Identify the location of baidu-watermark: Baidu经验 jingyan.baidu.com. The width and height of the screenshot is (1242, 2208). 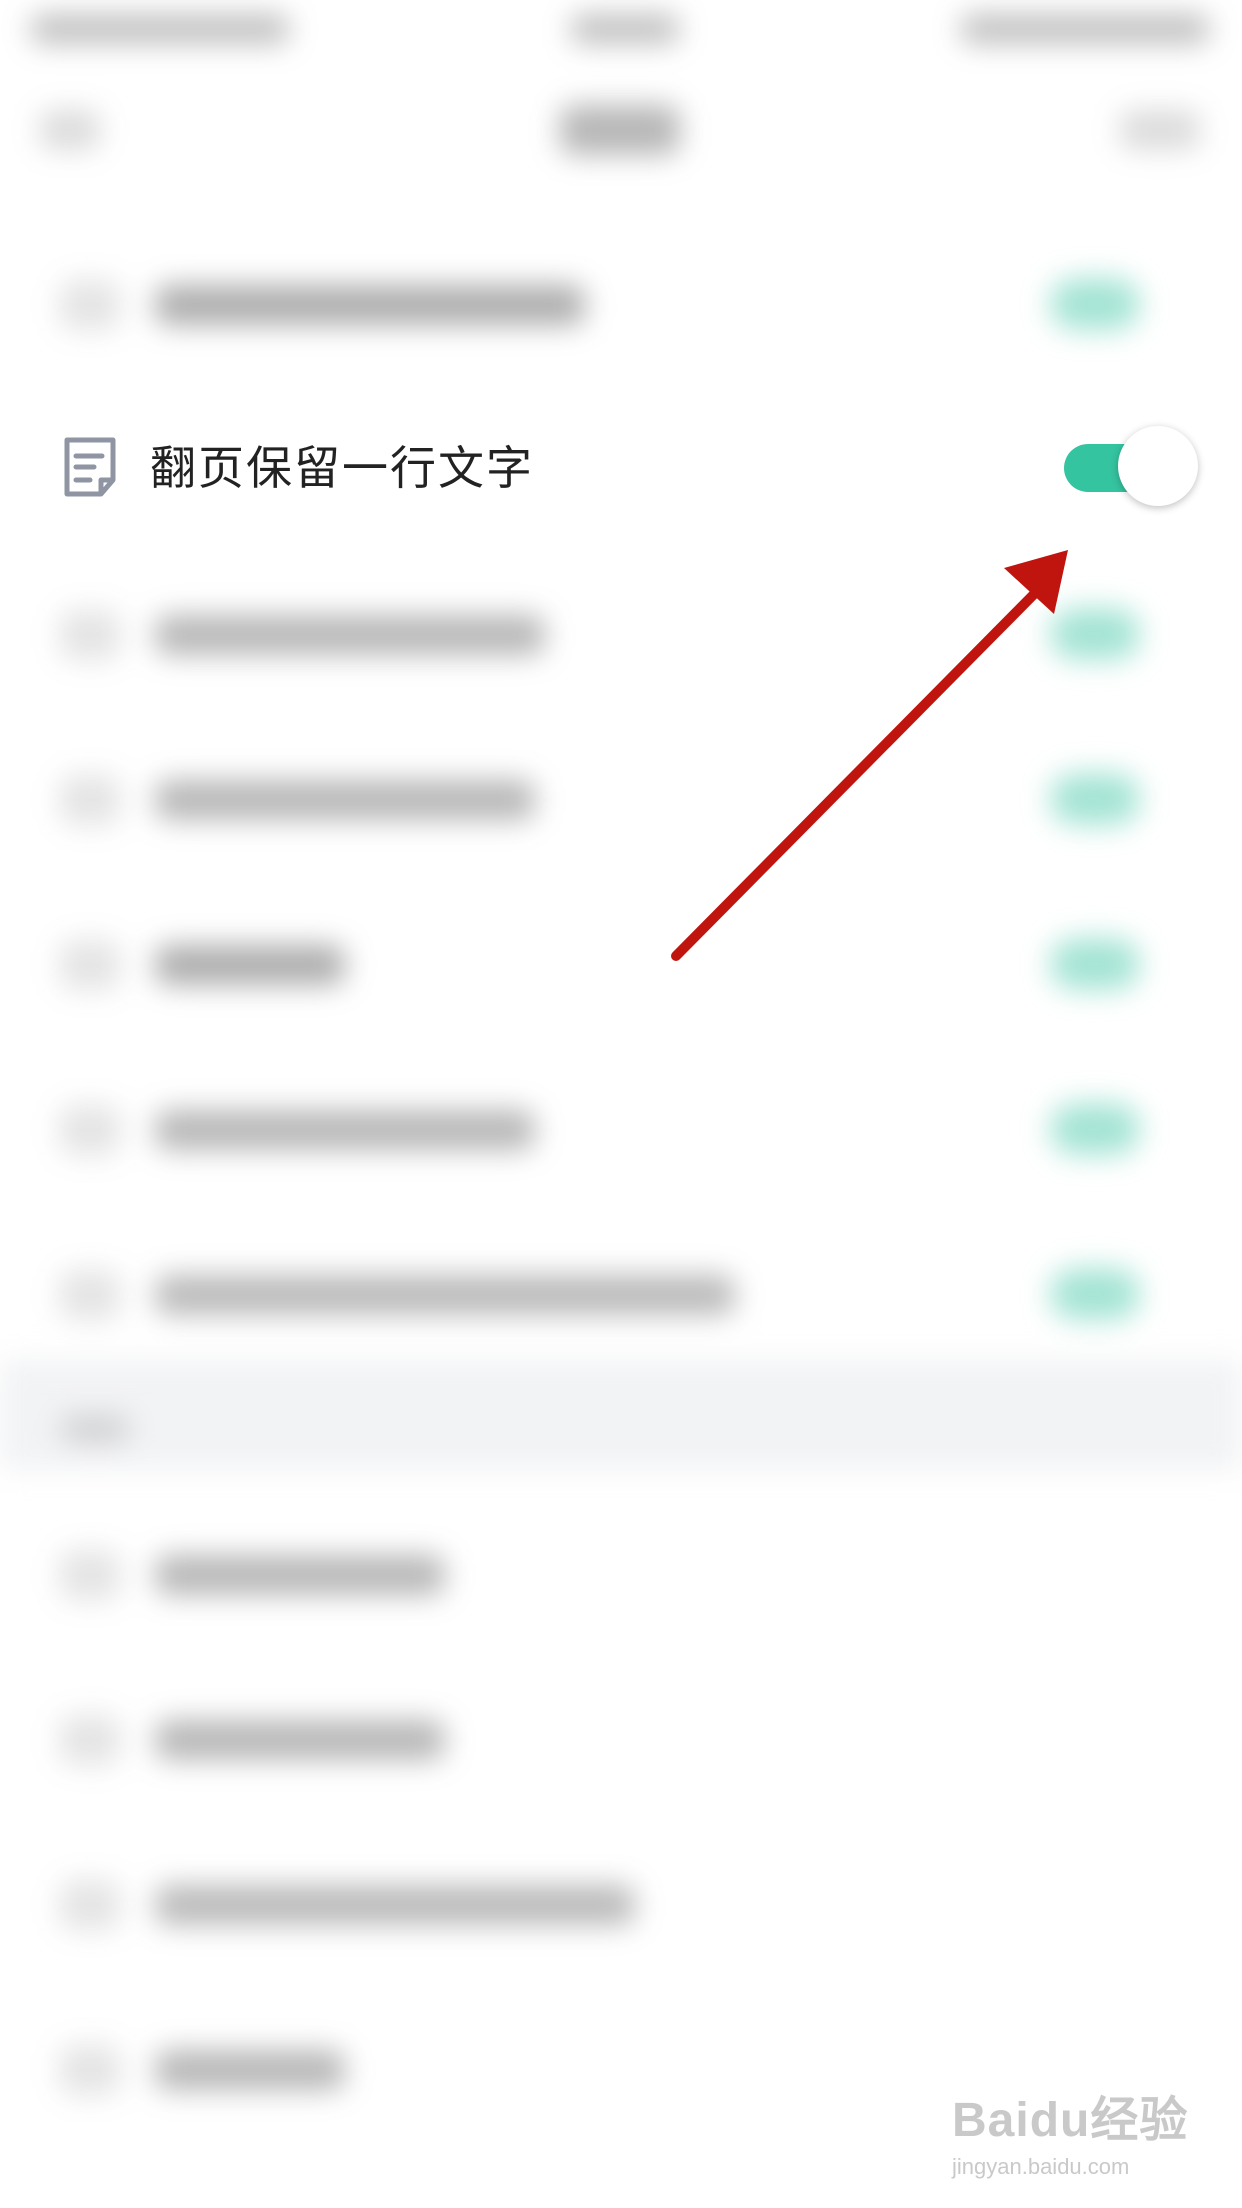
(1070, 2130).